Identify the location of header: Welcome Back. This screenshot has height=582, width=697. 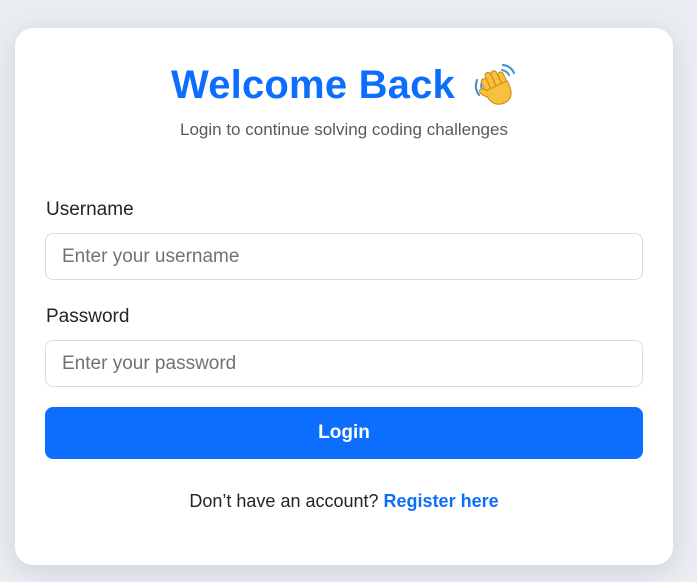
(344, 85).